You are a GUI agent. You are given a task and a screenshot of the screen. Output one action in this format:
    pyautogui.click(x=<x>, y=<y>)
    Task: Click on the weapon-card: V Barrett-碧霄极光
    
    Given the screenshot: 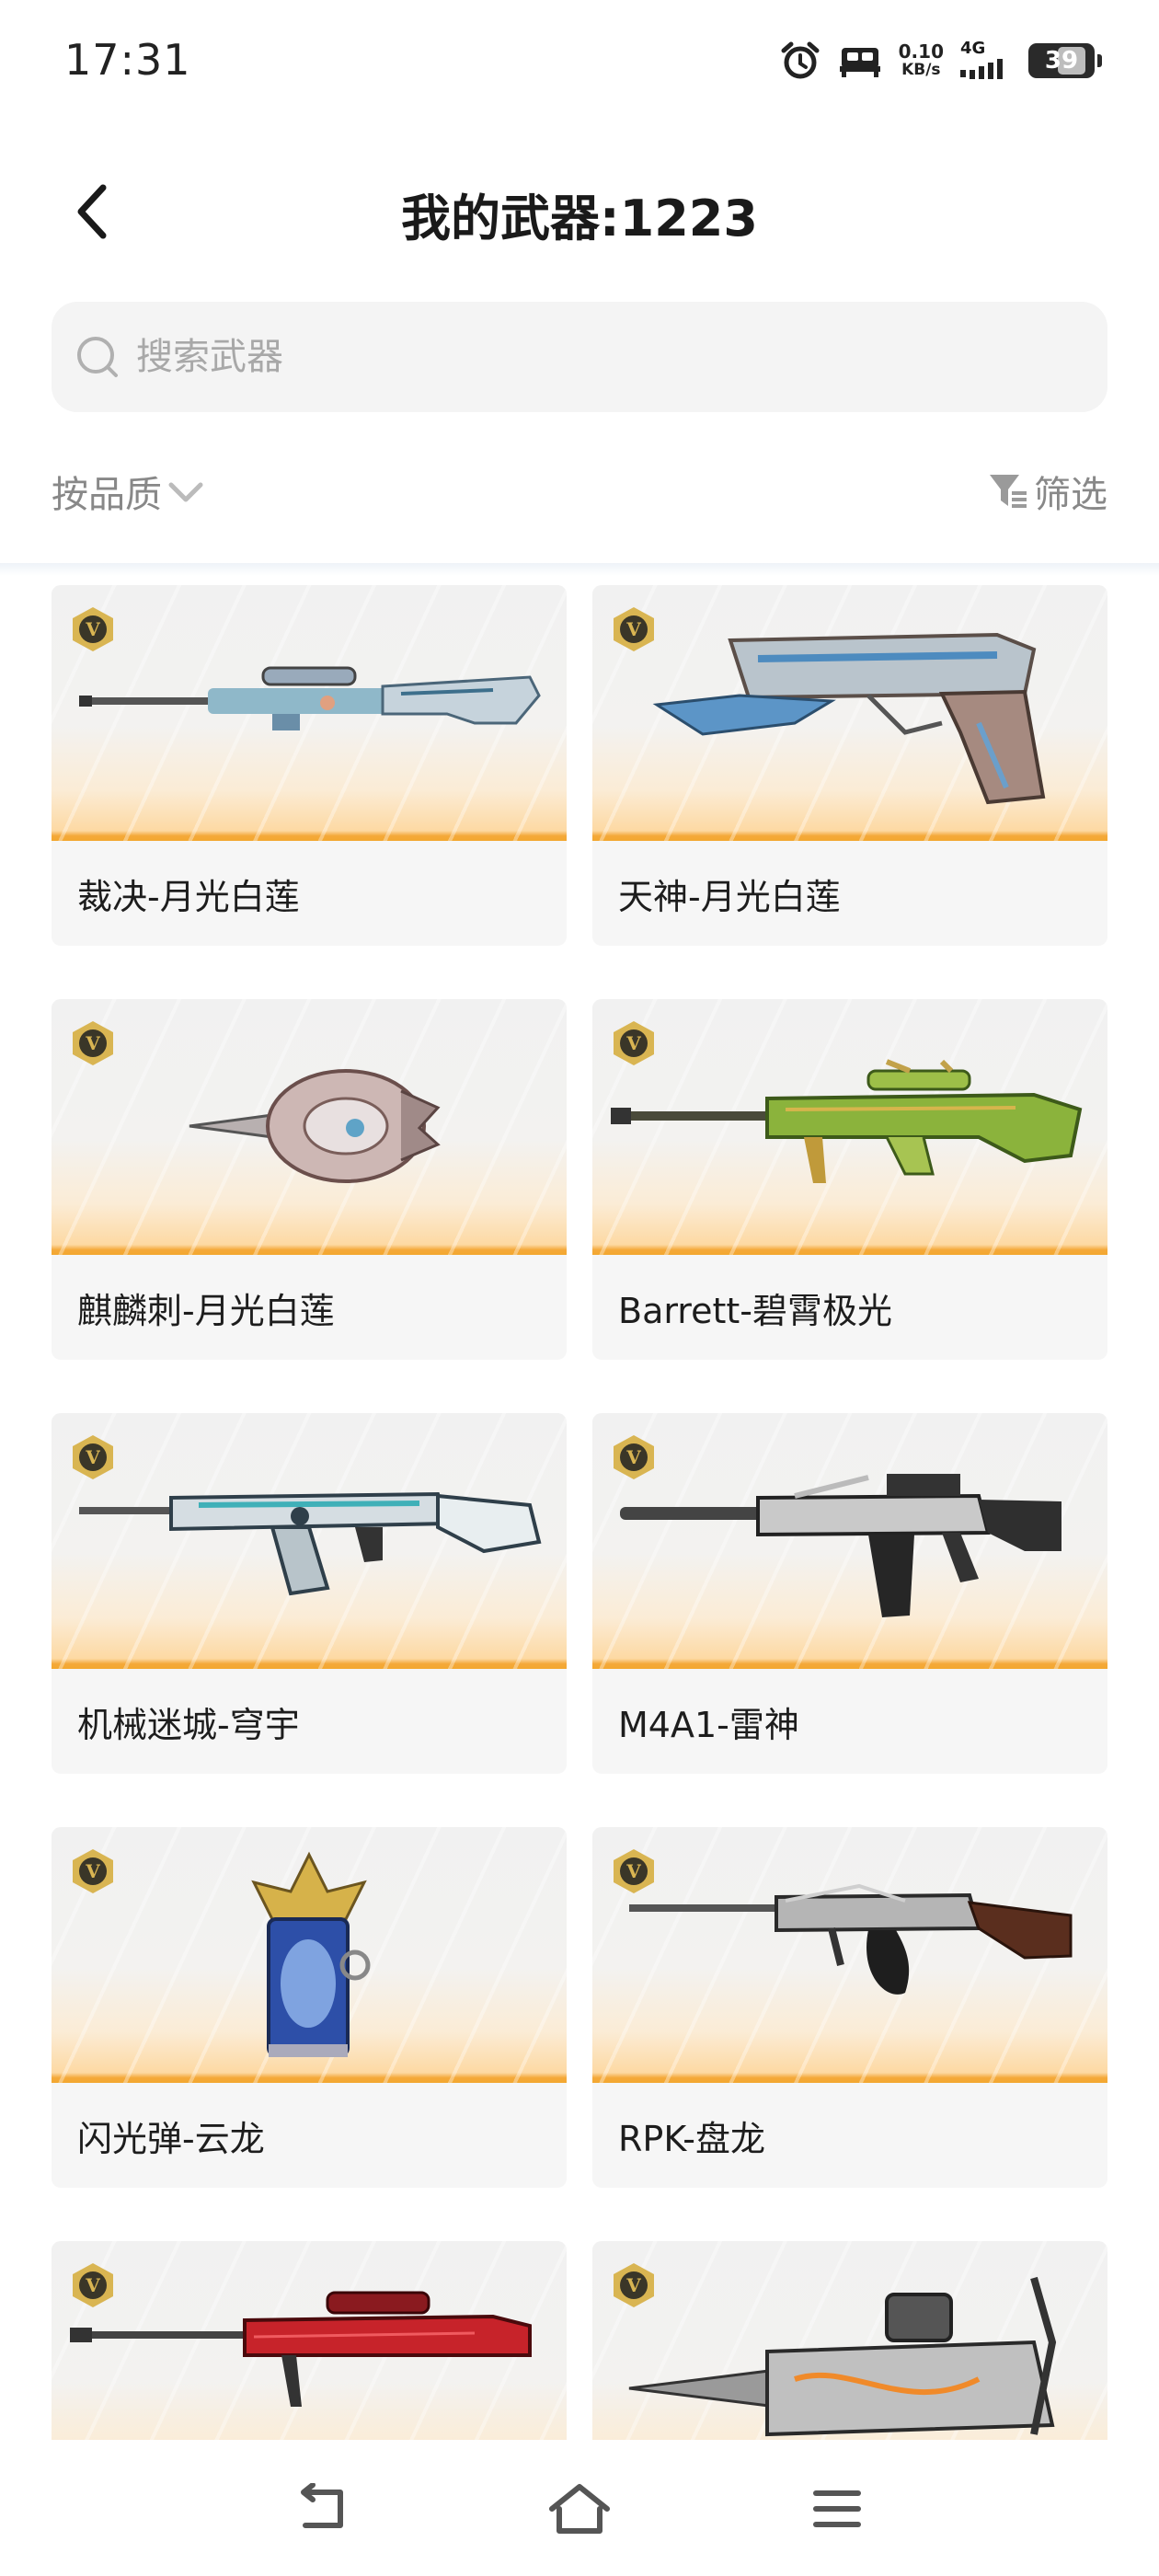 What is the action you would take?
    pyautogui.click(x=849, y=1179)
    